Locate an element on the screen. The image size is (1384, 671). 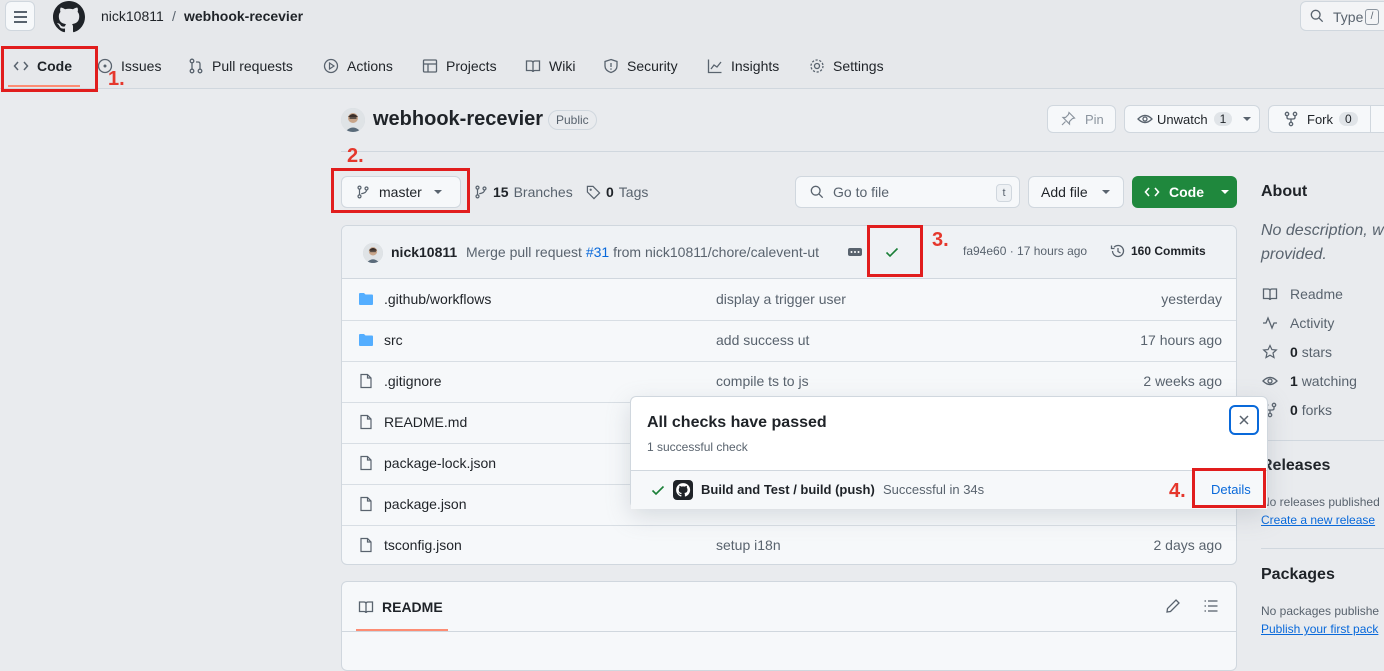
file-name: package-lock.json is located at coordinates (440, 463).